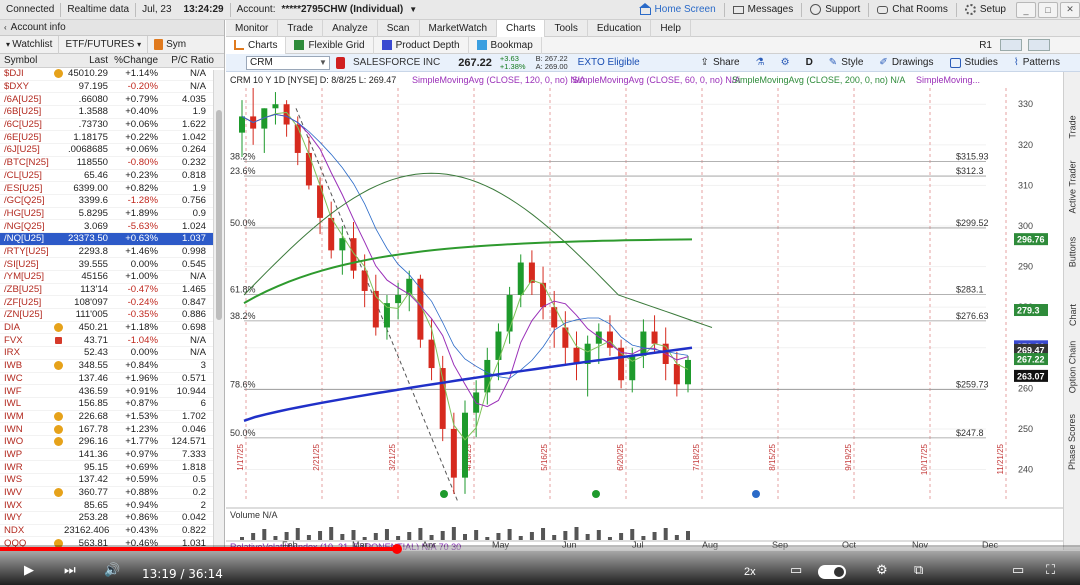  I want to click on watchlist-row: /ES[U25] 6399.00 +0.82% 1.9, so click(112, 188).